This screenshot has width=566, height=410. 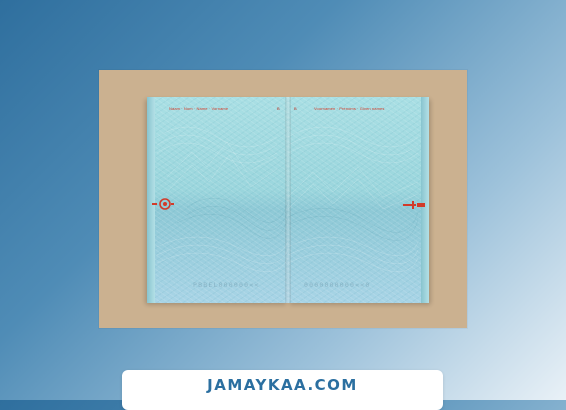 I want to click on guilloche-pattern-right, so click(x=353, y=199).